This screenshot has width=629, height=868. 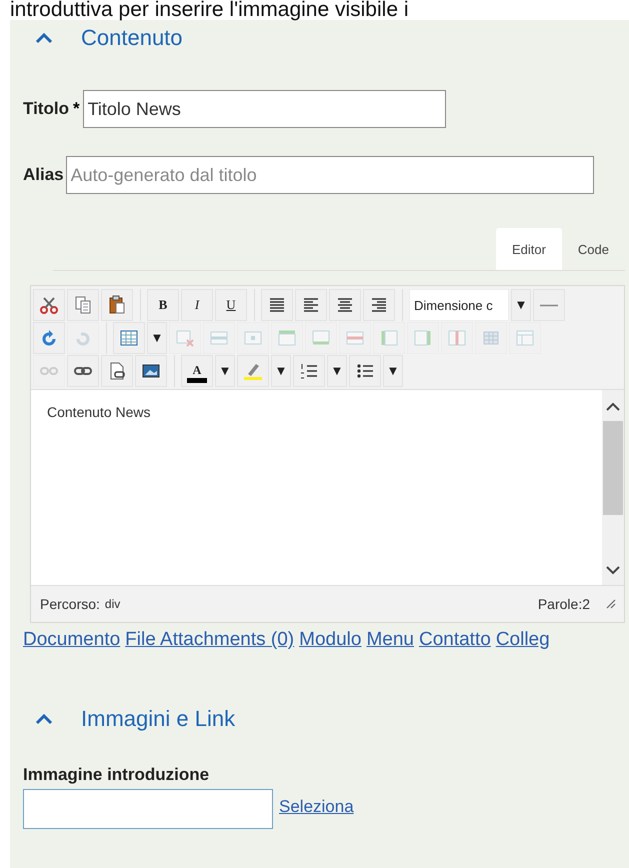 What do you see at coordinates (70, 604) in the screenshot?
I see `path-label: Percorso:` at bounding box center [70, 604].